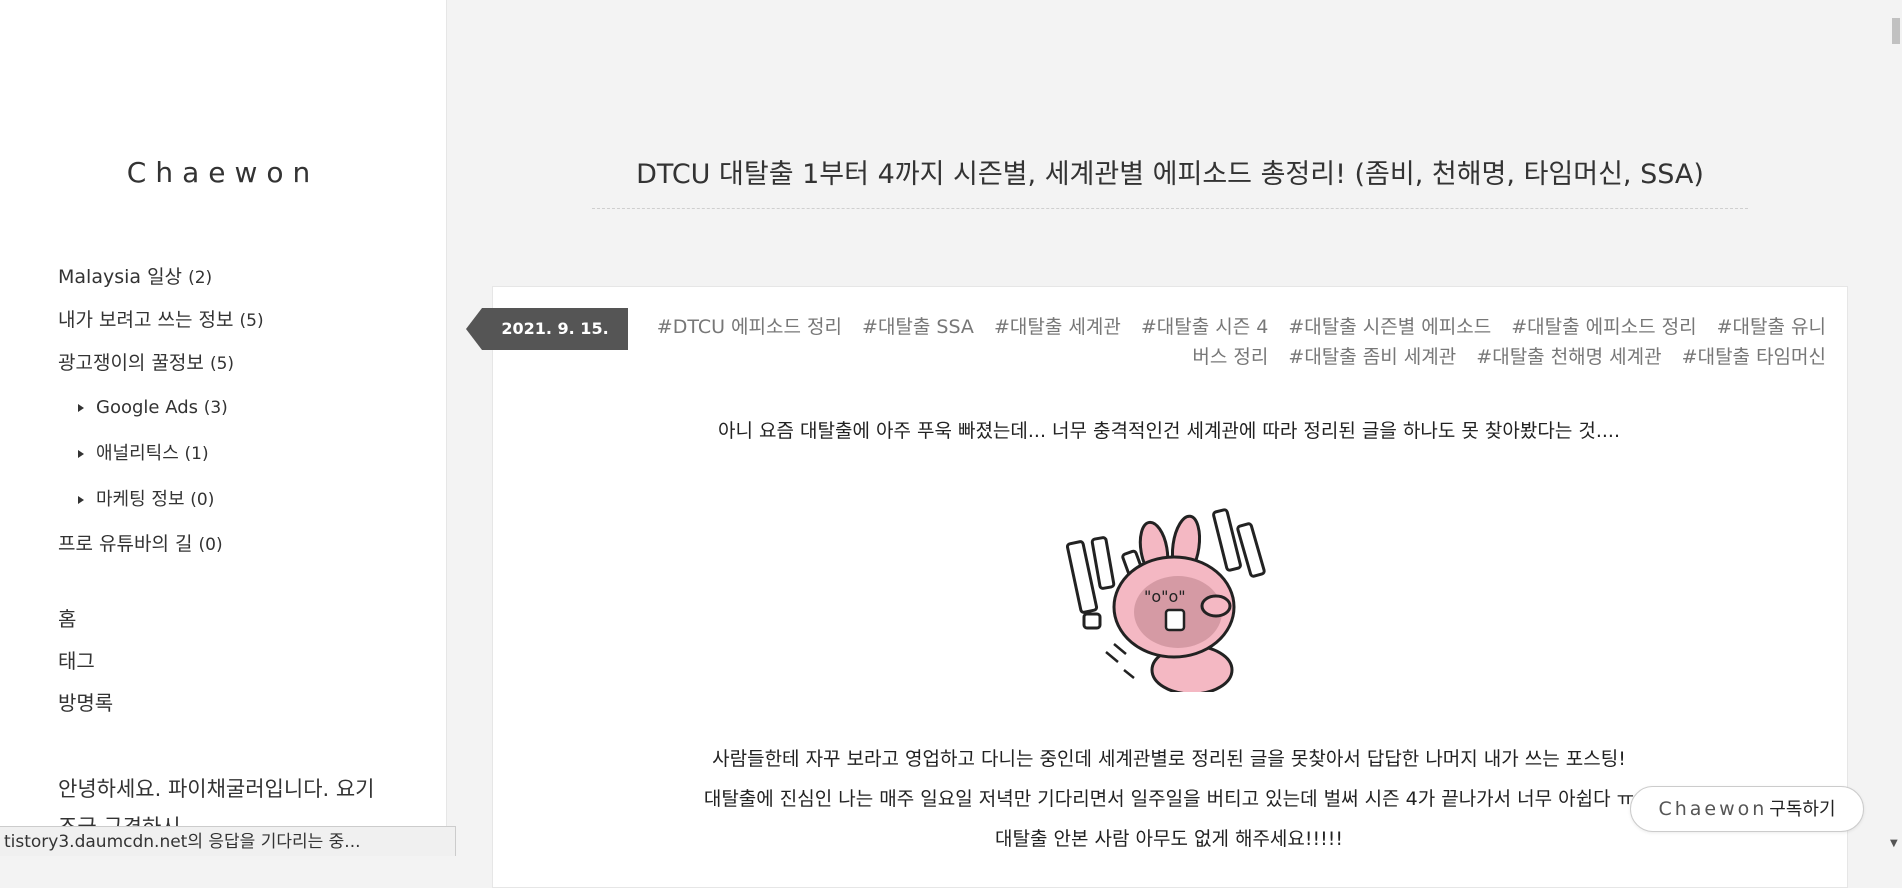 This screenshot has width=1902, height=888. I want to click on category-count: (2), so click(200, 278).